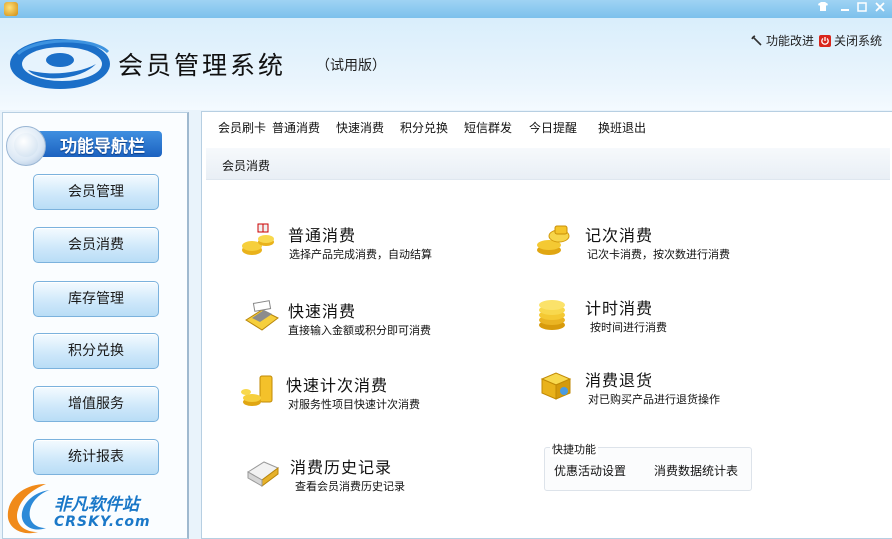  Describe the element at coordinates (619, 380) in the screenshot. I see `feature-title: 消费退货` at that location.